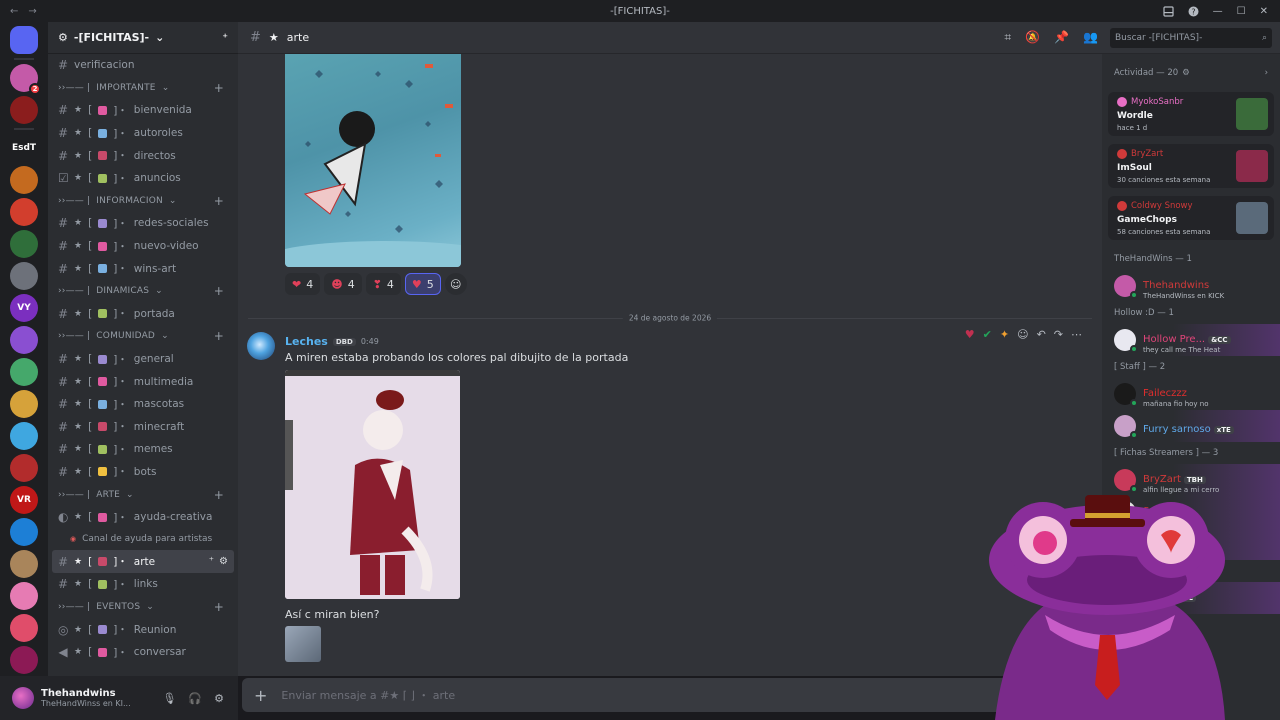 The width and height of the screenshot is (1280, 720). Describe the element at coordinates (383, 284) in the screenshot. I see `reaction-pill: ❣ 4` at that location.